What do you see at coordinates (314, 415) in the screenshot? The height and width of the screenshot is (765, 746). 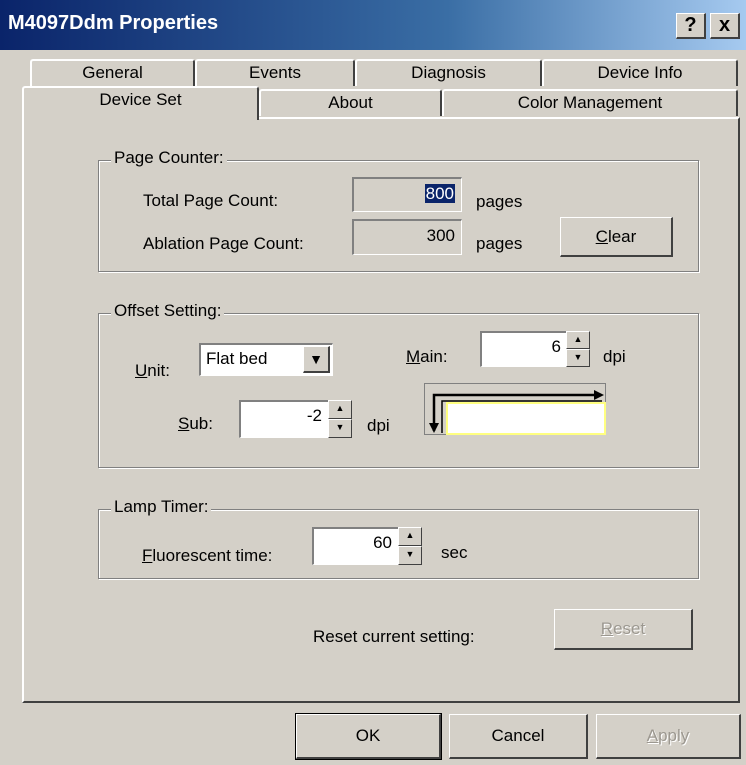 I see `sub-value: -2` at bounding box center [314, 415].